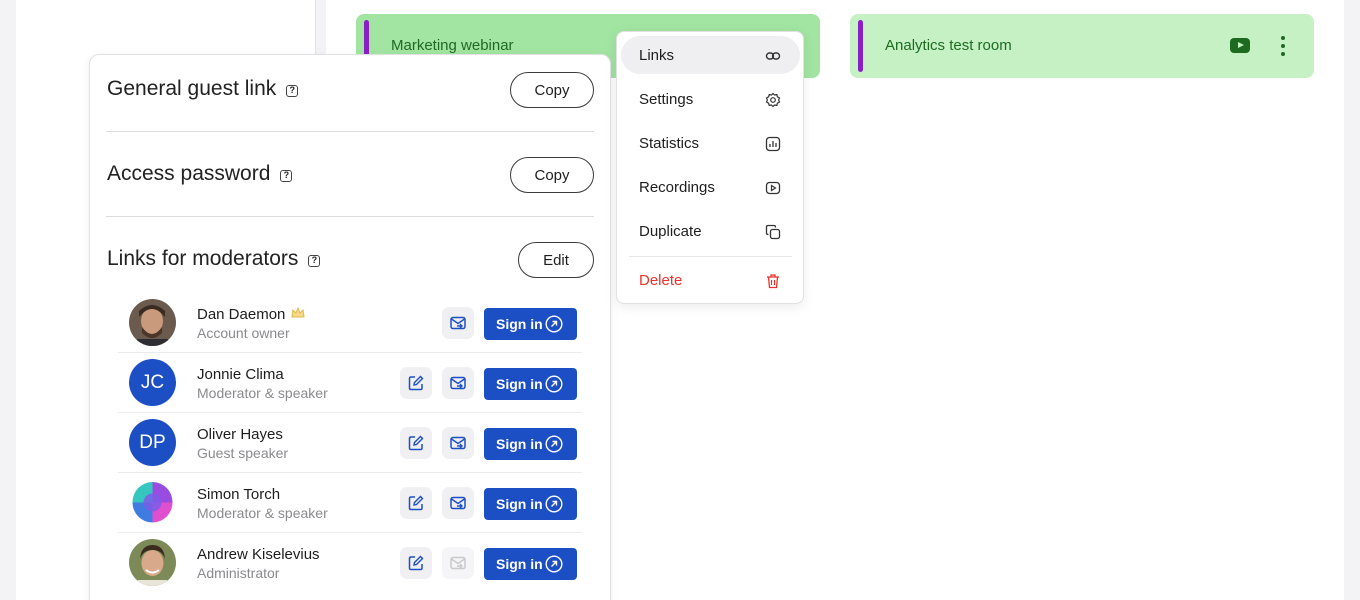 The image size is (1360, 600). What do you see at coordinates (773, 144) in the screenshot?
I see `statistics-icon` at bounding box center [773, 144].